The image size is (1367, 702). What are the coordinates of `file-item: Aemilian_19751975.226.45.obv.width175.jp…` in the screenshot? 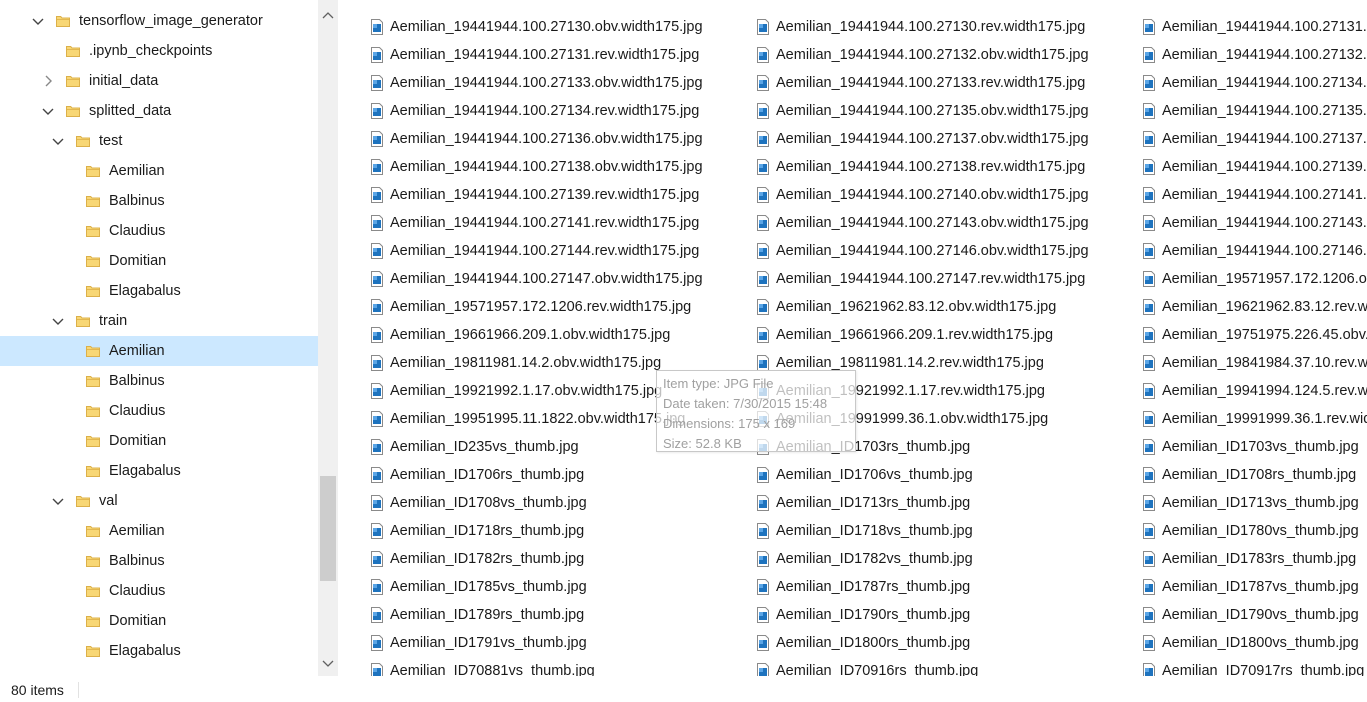 It's located at (1254, 335).